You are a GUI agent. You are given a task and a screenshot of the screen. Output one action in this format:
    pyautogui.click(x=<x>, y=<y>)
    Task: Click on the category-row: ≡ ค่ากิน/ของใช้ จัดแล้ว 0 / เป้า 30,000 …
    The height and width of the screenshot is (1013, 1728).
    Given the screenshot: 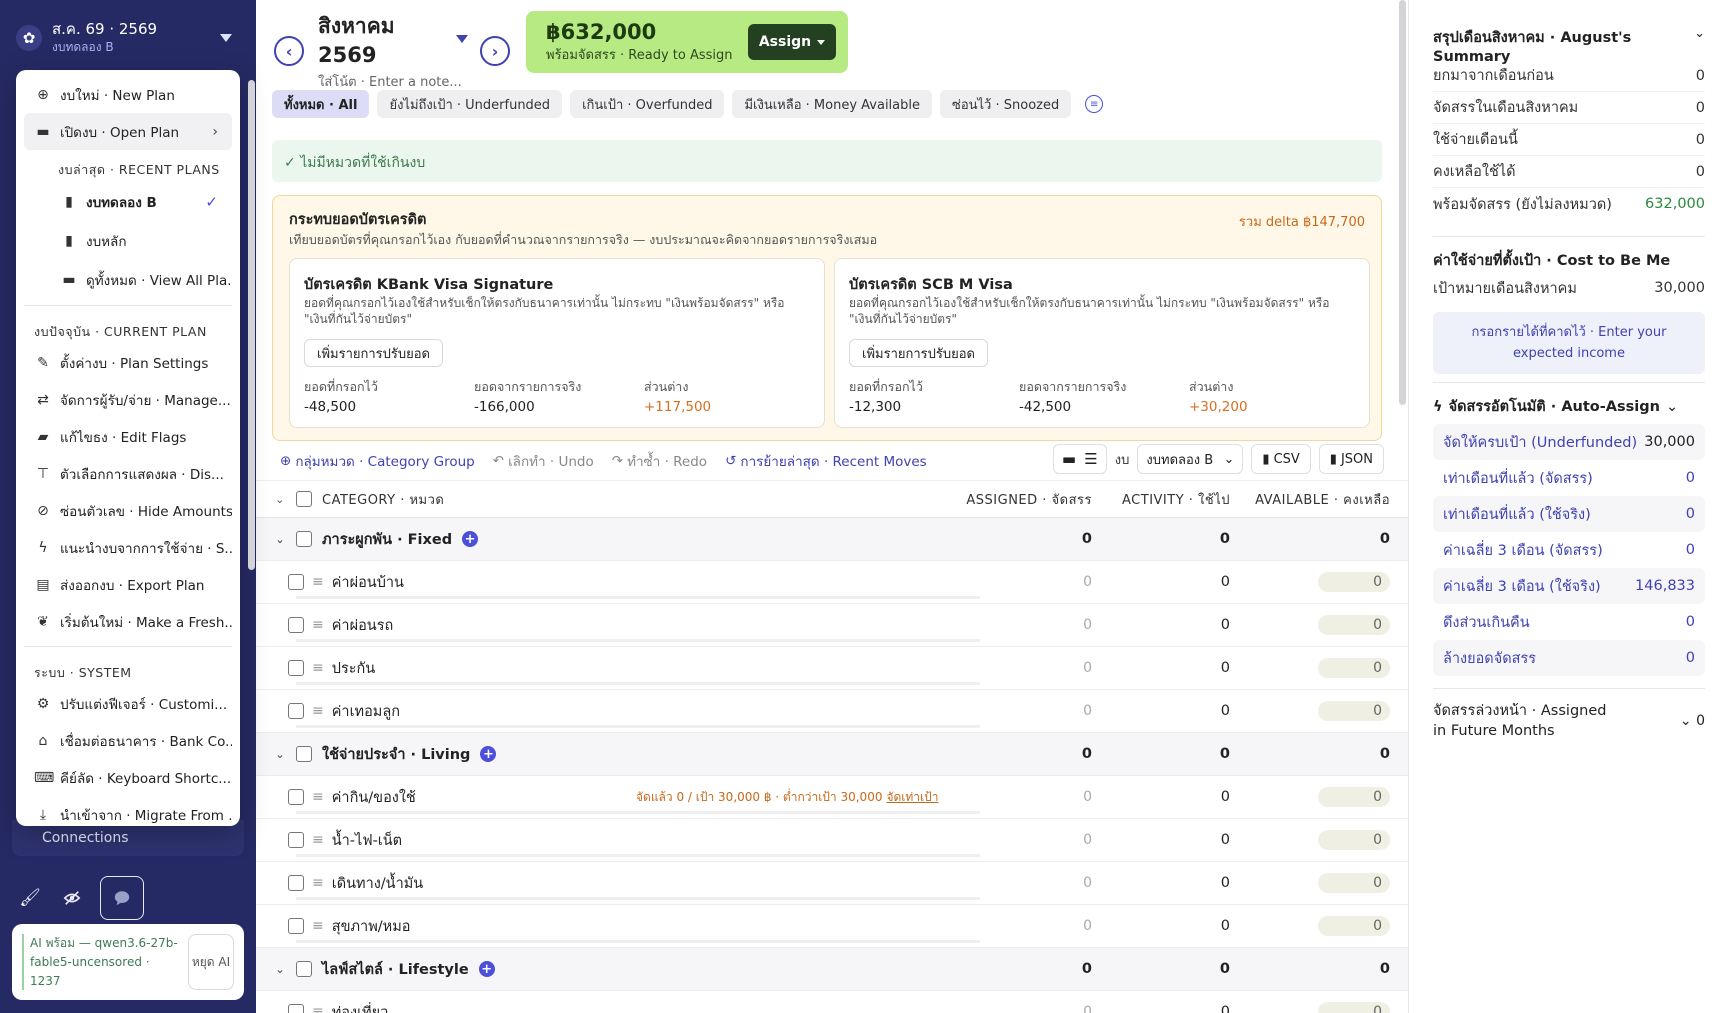 What is the action you would take?
    pyautogui.click(x=832, y=797)
    